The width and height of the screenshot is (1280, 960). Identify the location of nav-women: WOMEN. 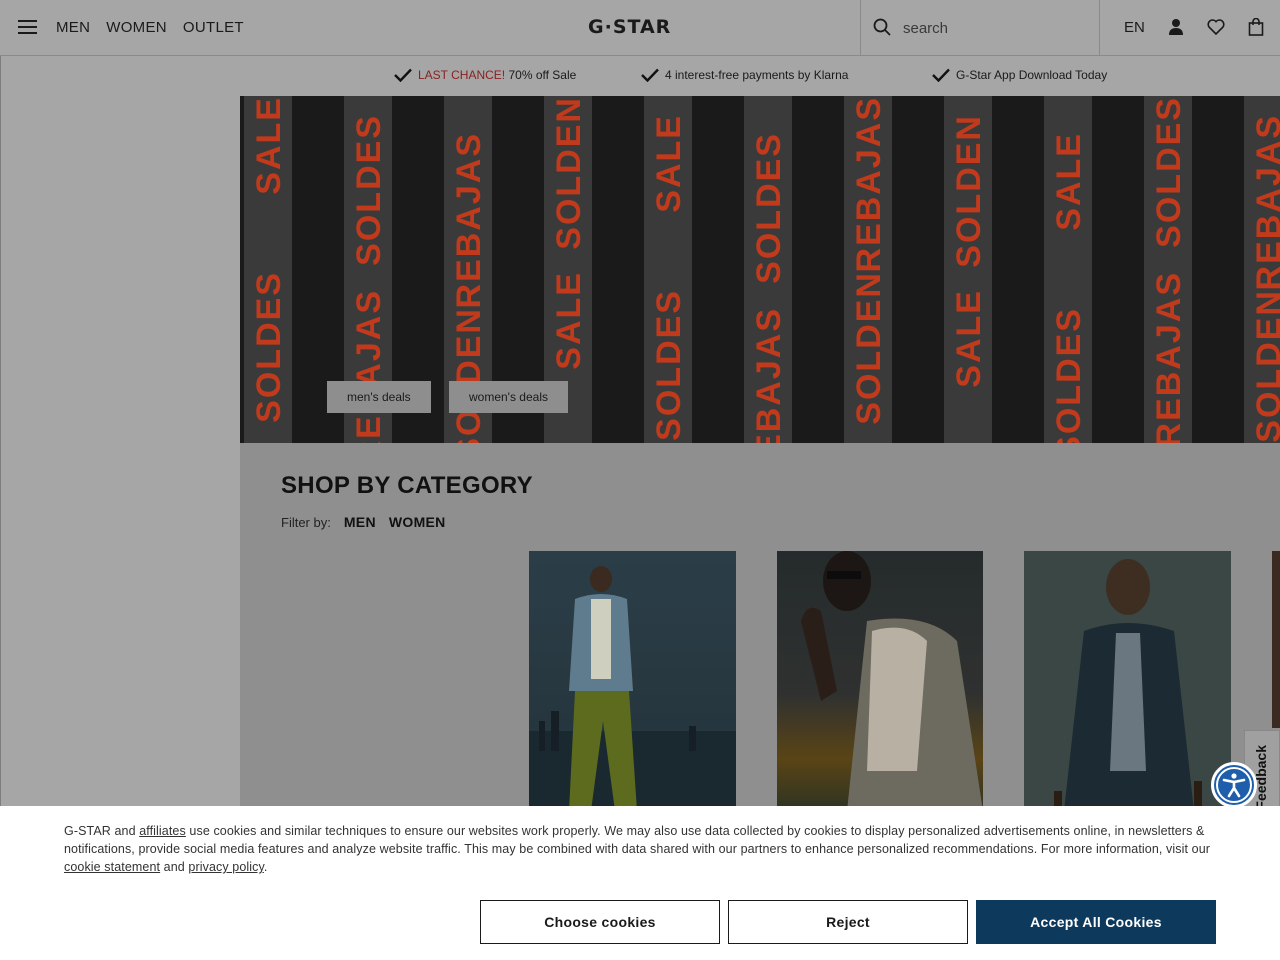
(136, 27).